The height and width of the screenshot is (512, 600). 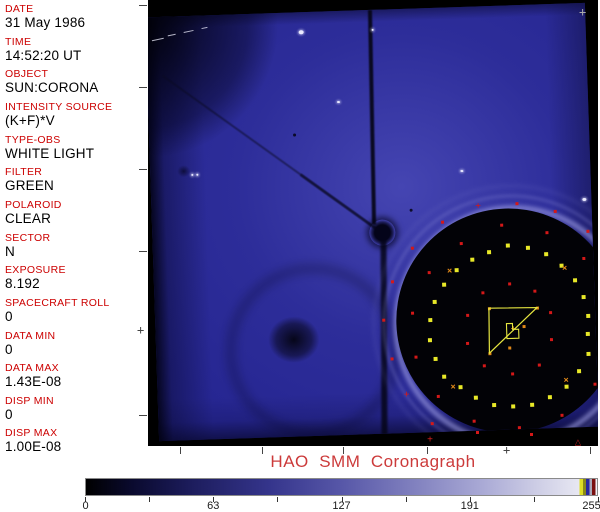 What do you see at coordinates (30, 186) in the screenshot?
I see `metadata-value: GREEN` at bounding box center [30, 186].